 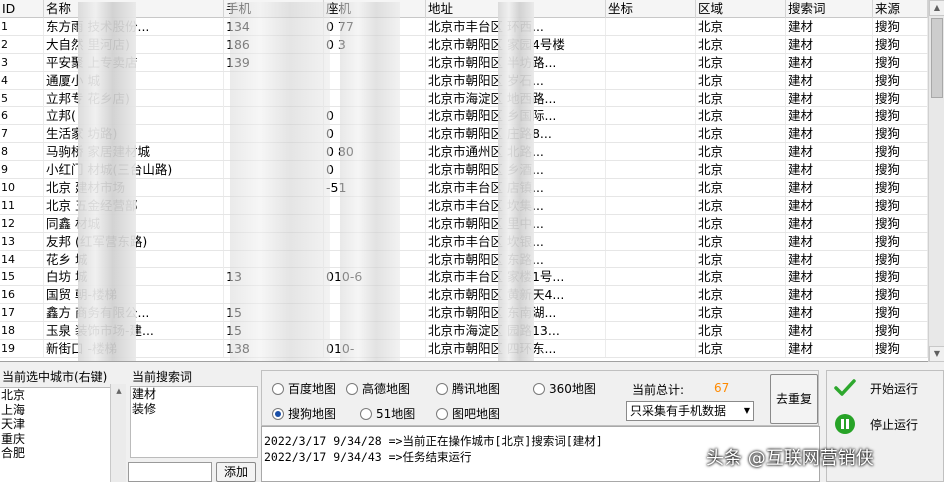 What do you see at coordinates (464, 116) in the screenshot?
I see `table-row: 6立邦(0北京市朝阳区 乡国际...北京建材搜狗` at bounding box center [464, 116].